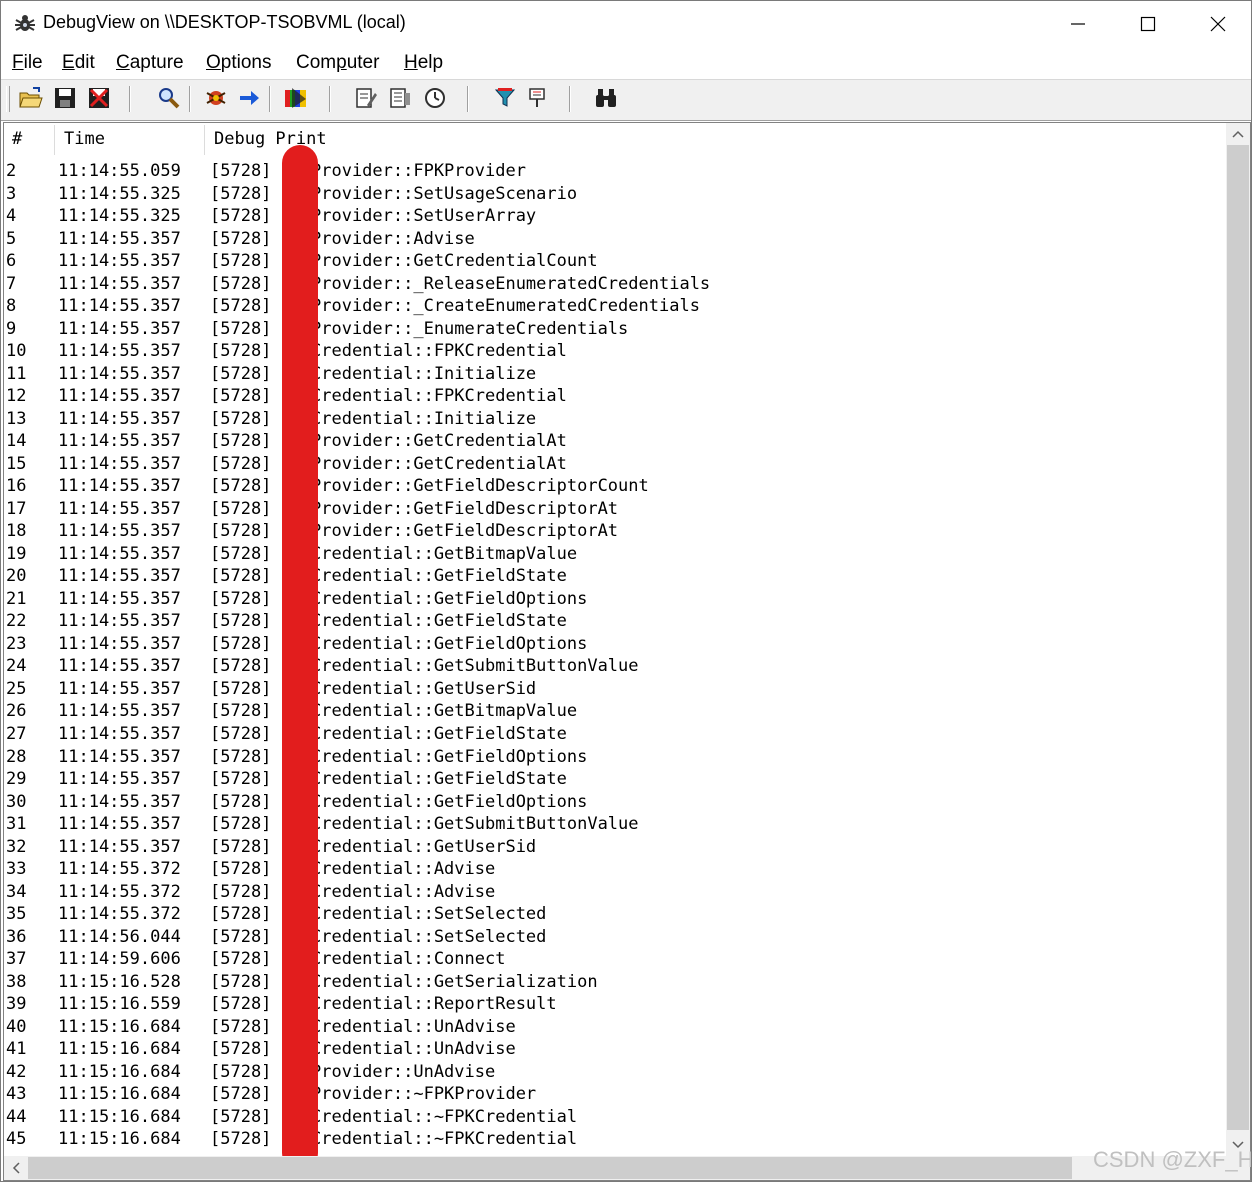 Image resolution: width=1252 pixels, height=1182 pixels. I want to click on find-button, so click(169, 98).